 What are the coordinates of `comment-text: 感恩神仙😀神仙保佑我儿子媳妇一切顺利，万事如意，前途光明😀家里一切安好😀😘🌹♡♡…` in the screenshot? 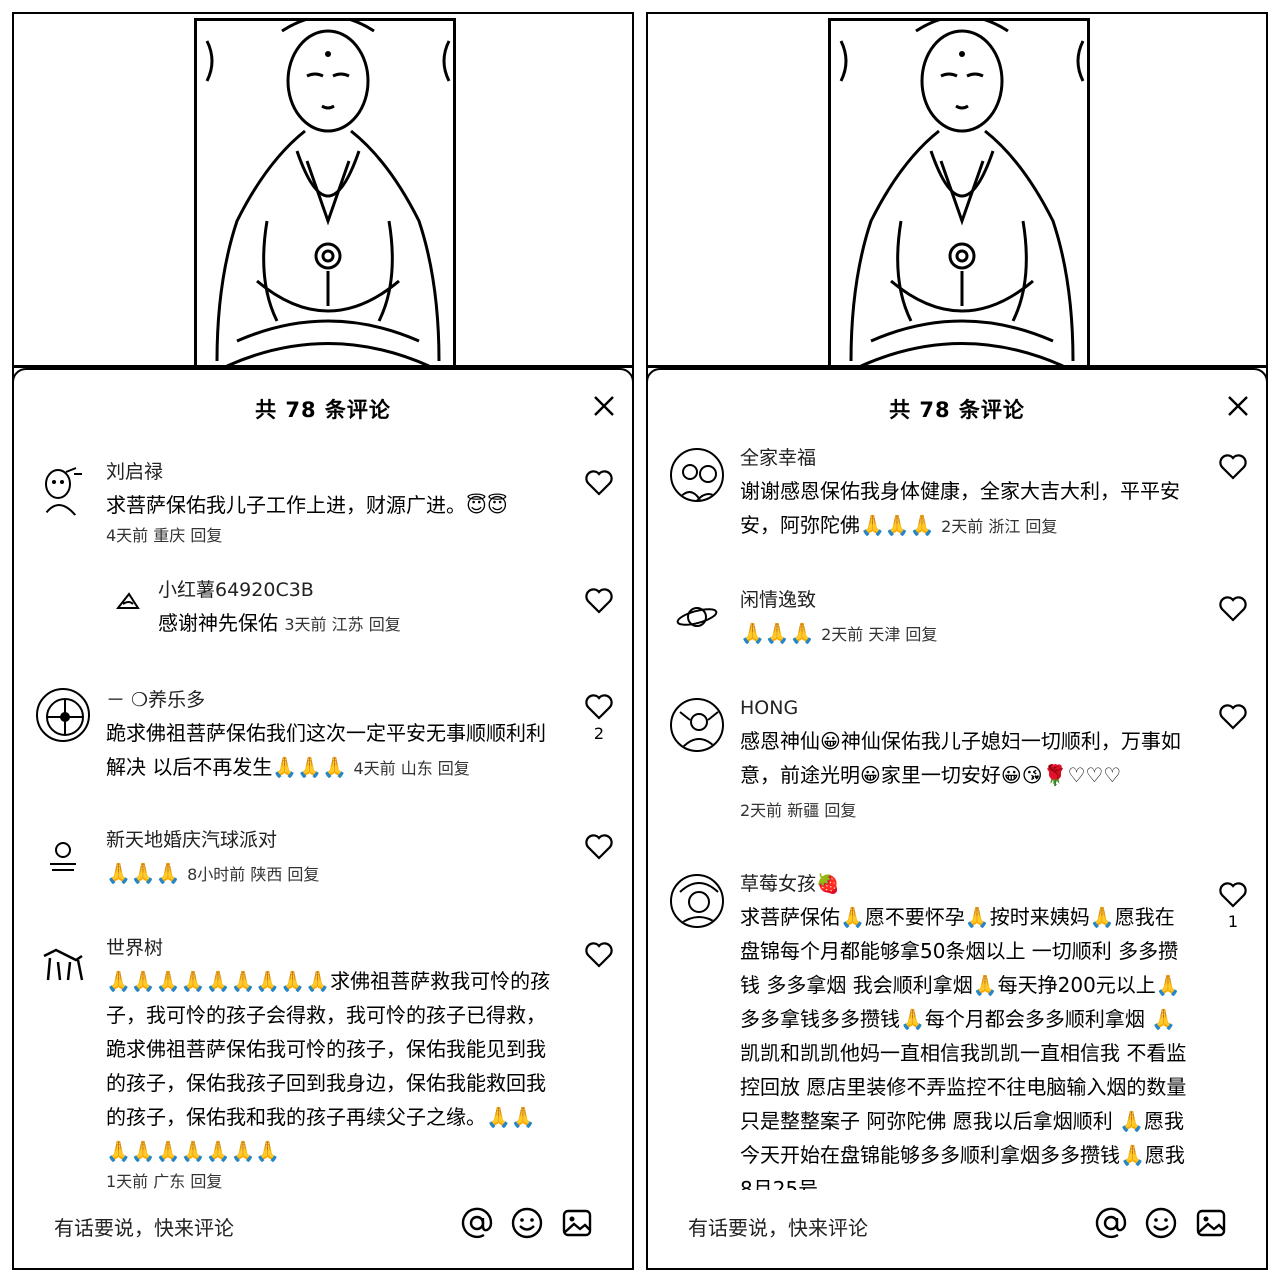 It's located at (960, 774).